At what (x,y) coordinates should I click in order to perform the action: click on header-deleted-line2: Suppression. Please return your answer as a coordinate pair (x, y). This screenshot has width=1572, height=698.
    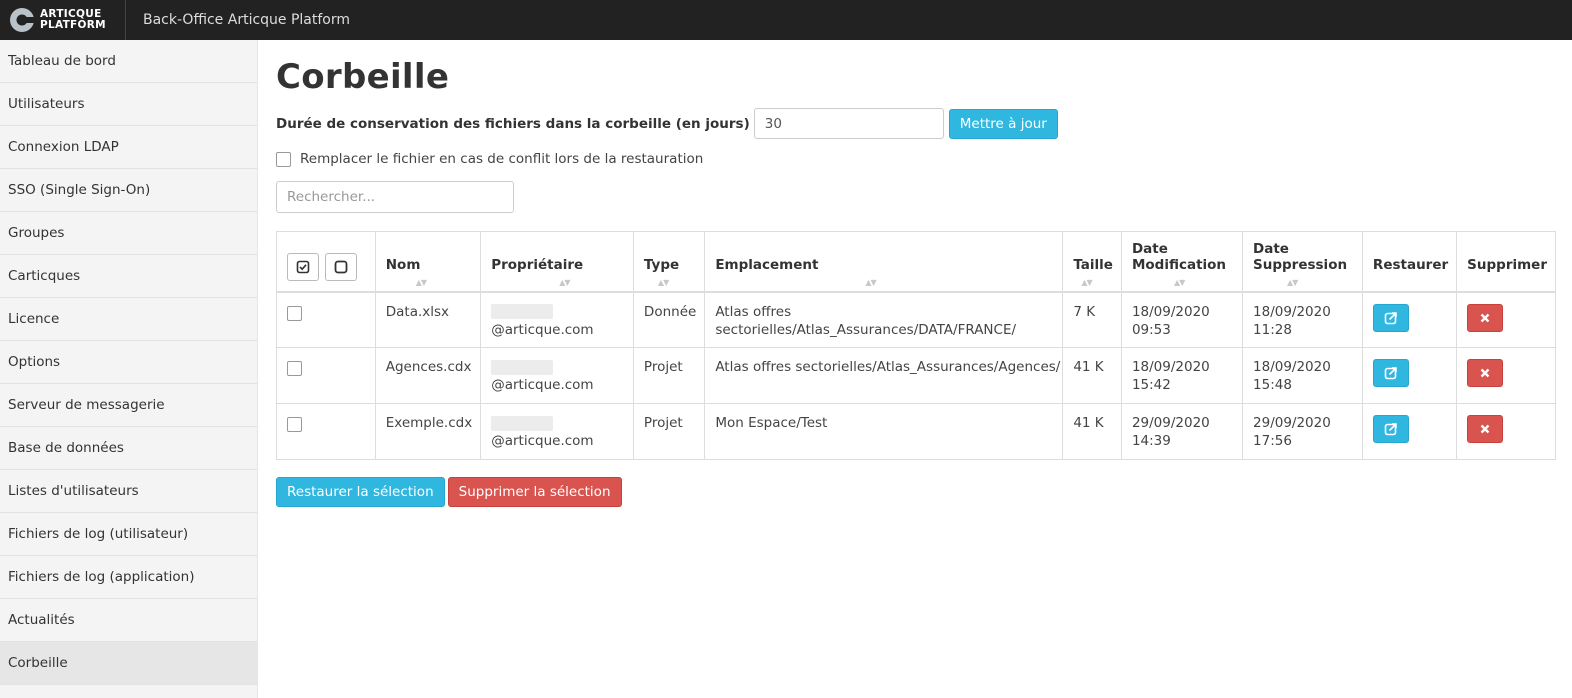
    Looking at the image, I should click on (1300, 264).